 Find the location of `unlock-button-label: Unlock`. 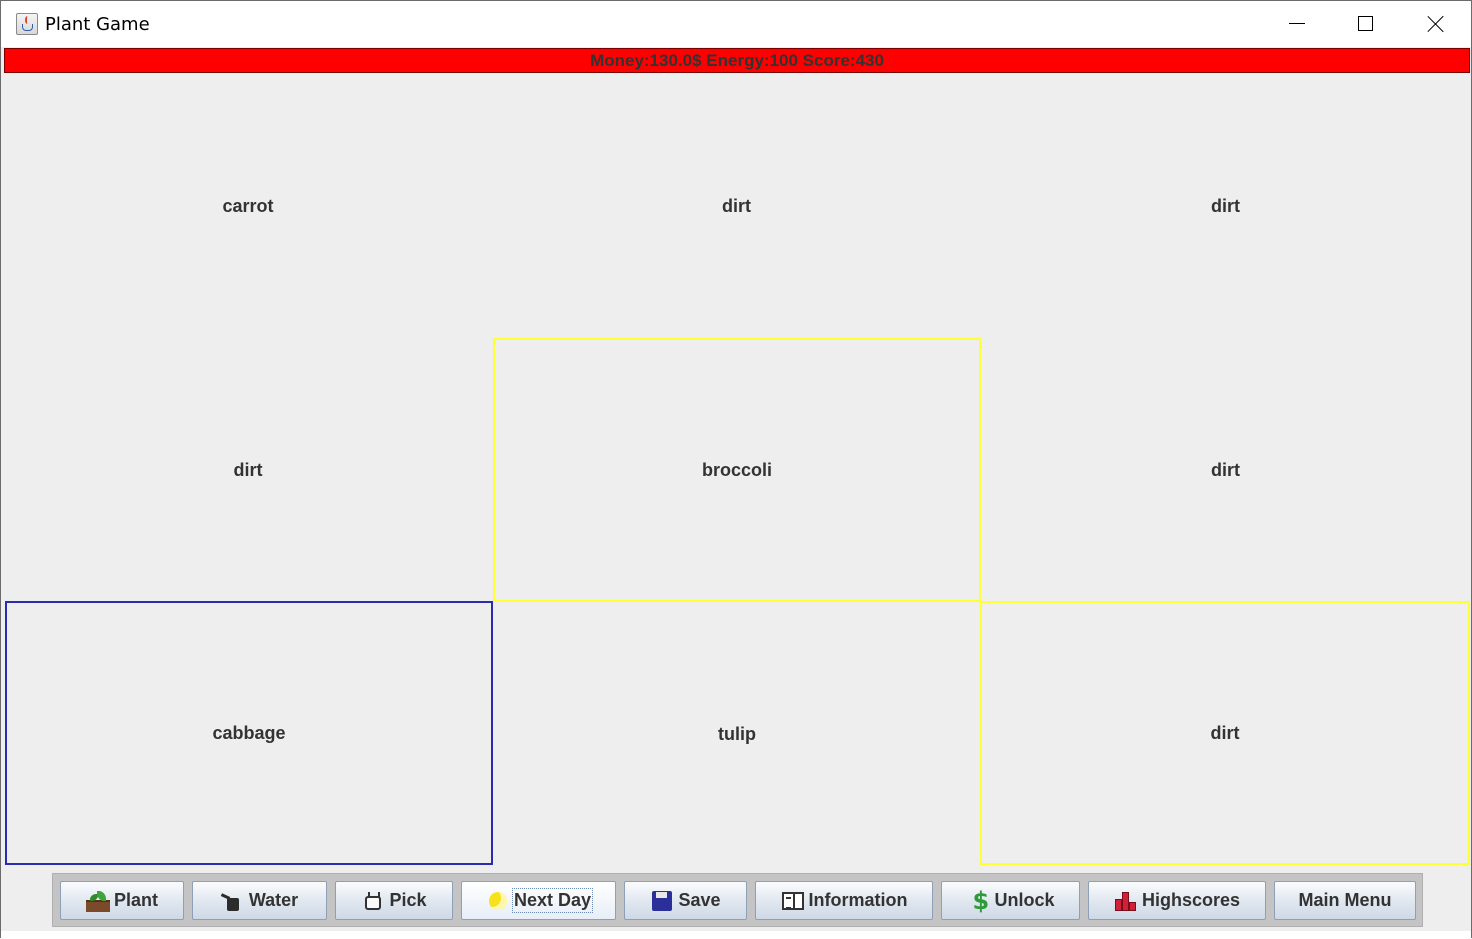

unlock-button-label: Unlock is located at coordinates (1024, 900).